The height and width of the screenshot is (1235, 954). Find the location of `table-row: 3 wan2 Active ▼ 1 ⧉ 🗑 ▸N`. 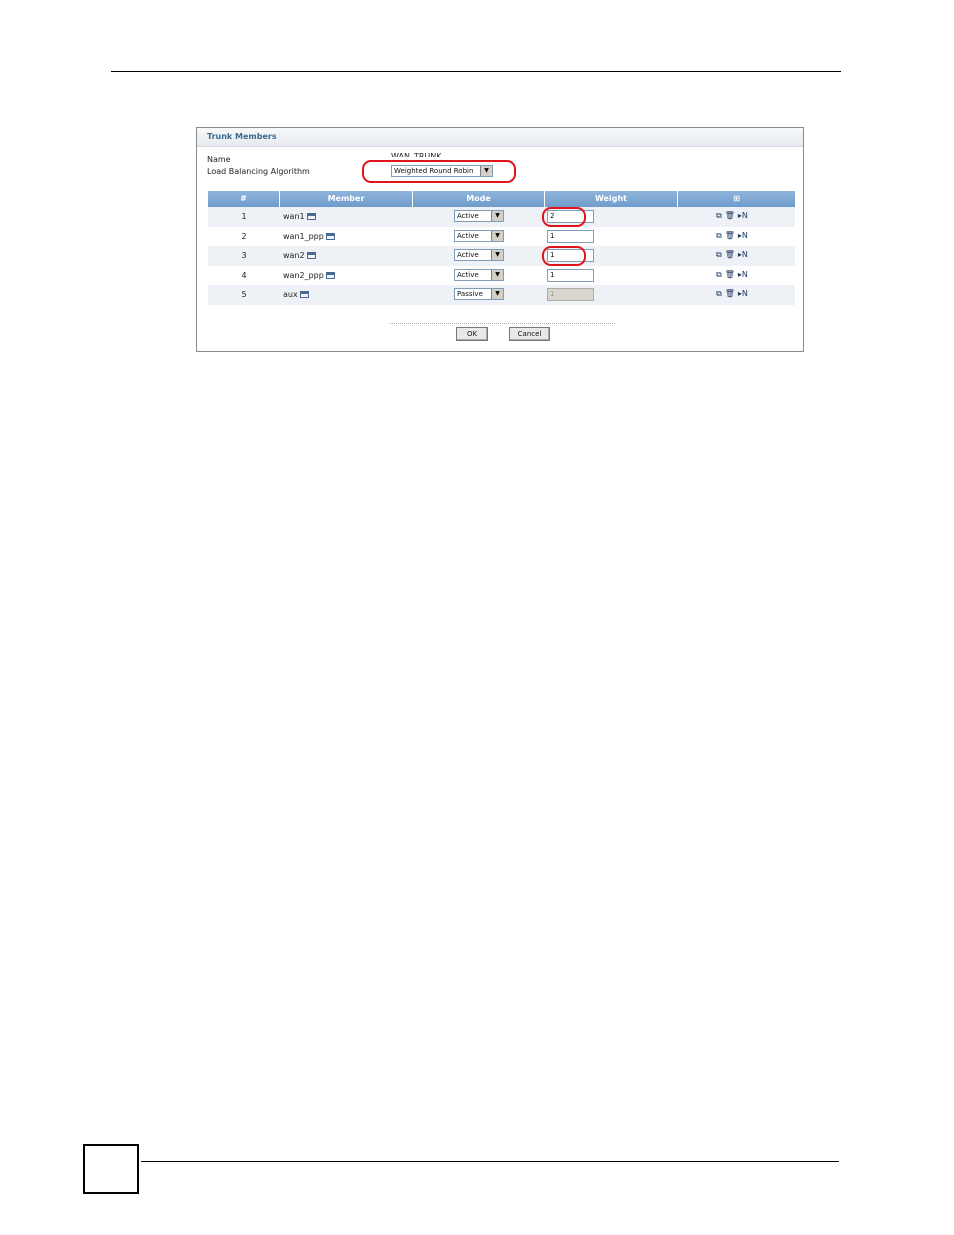

table-row: 3 wan2 Active ▼ 1 ⧉ 🗑 ▸N is located at coordinates (501, 256).